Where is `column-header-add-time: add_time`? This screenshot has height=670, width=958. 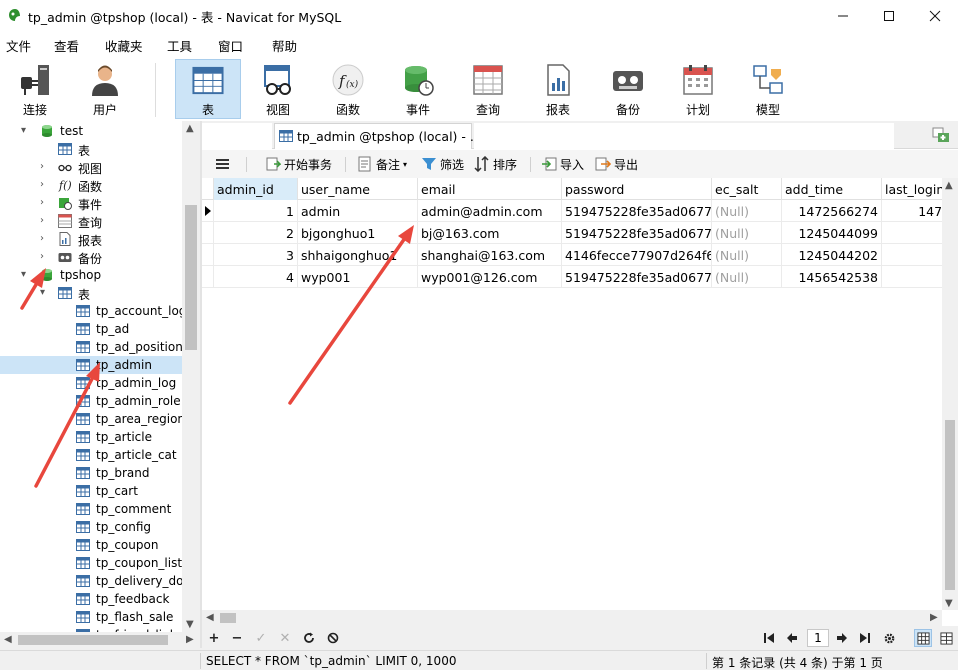
column-header-add-time: add_time is located at coordinates (832, 189).